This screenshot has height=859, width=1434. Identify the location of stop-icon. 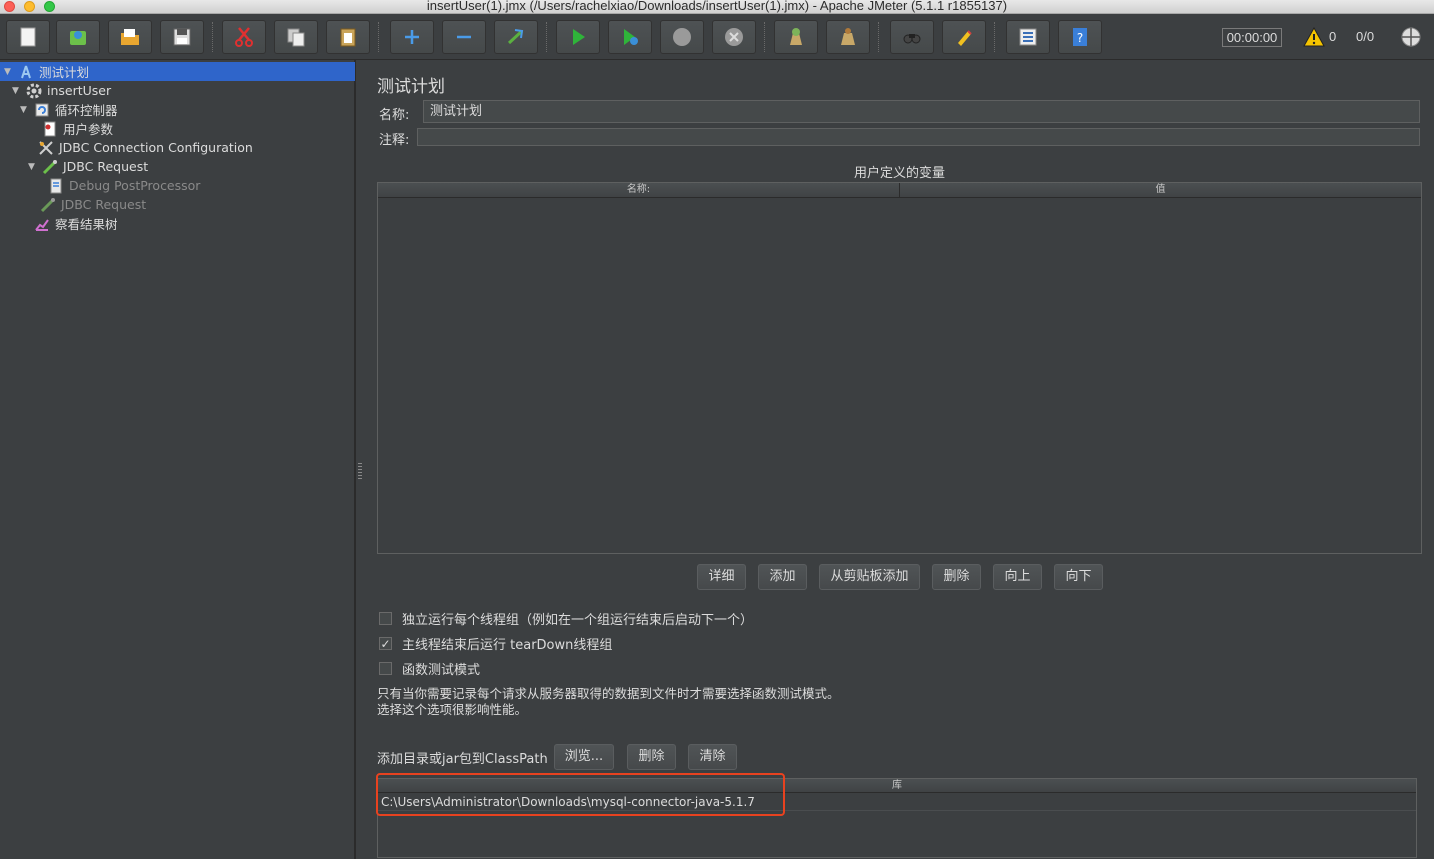
(682, 37).